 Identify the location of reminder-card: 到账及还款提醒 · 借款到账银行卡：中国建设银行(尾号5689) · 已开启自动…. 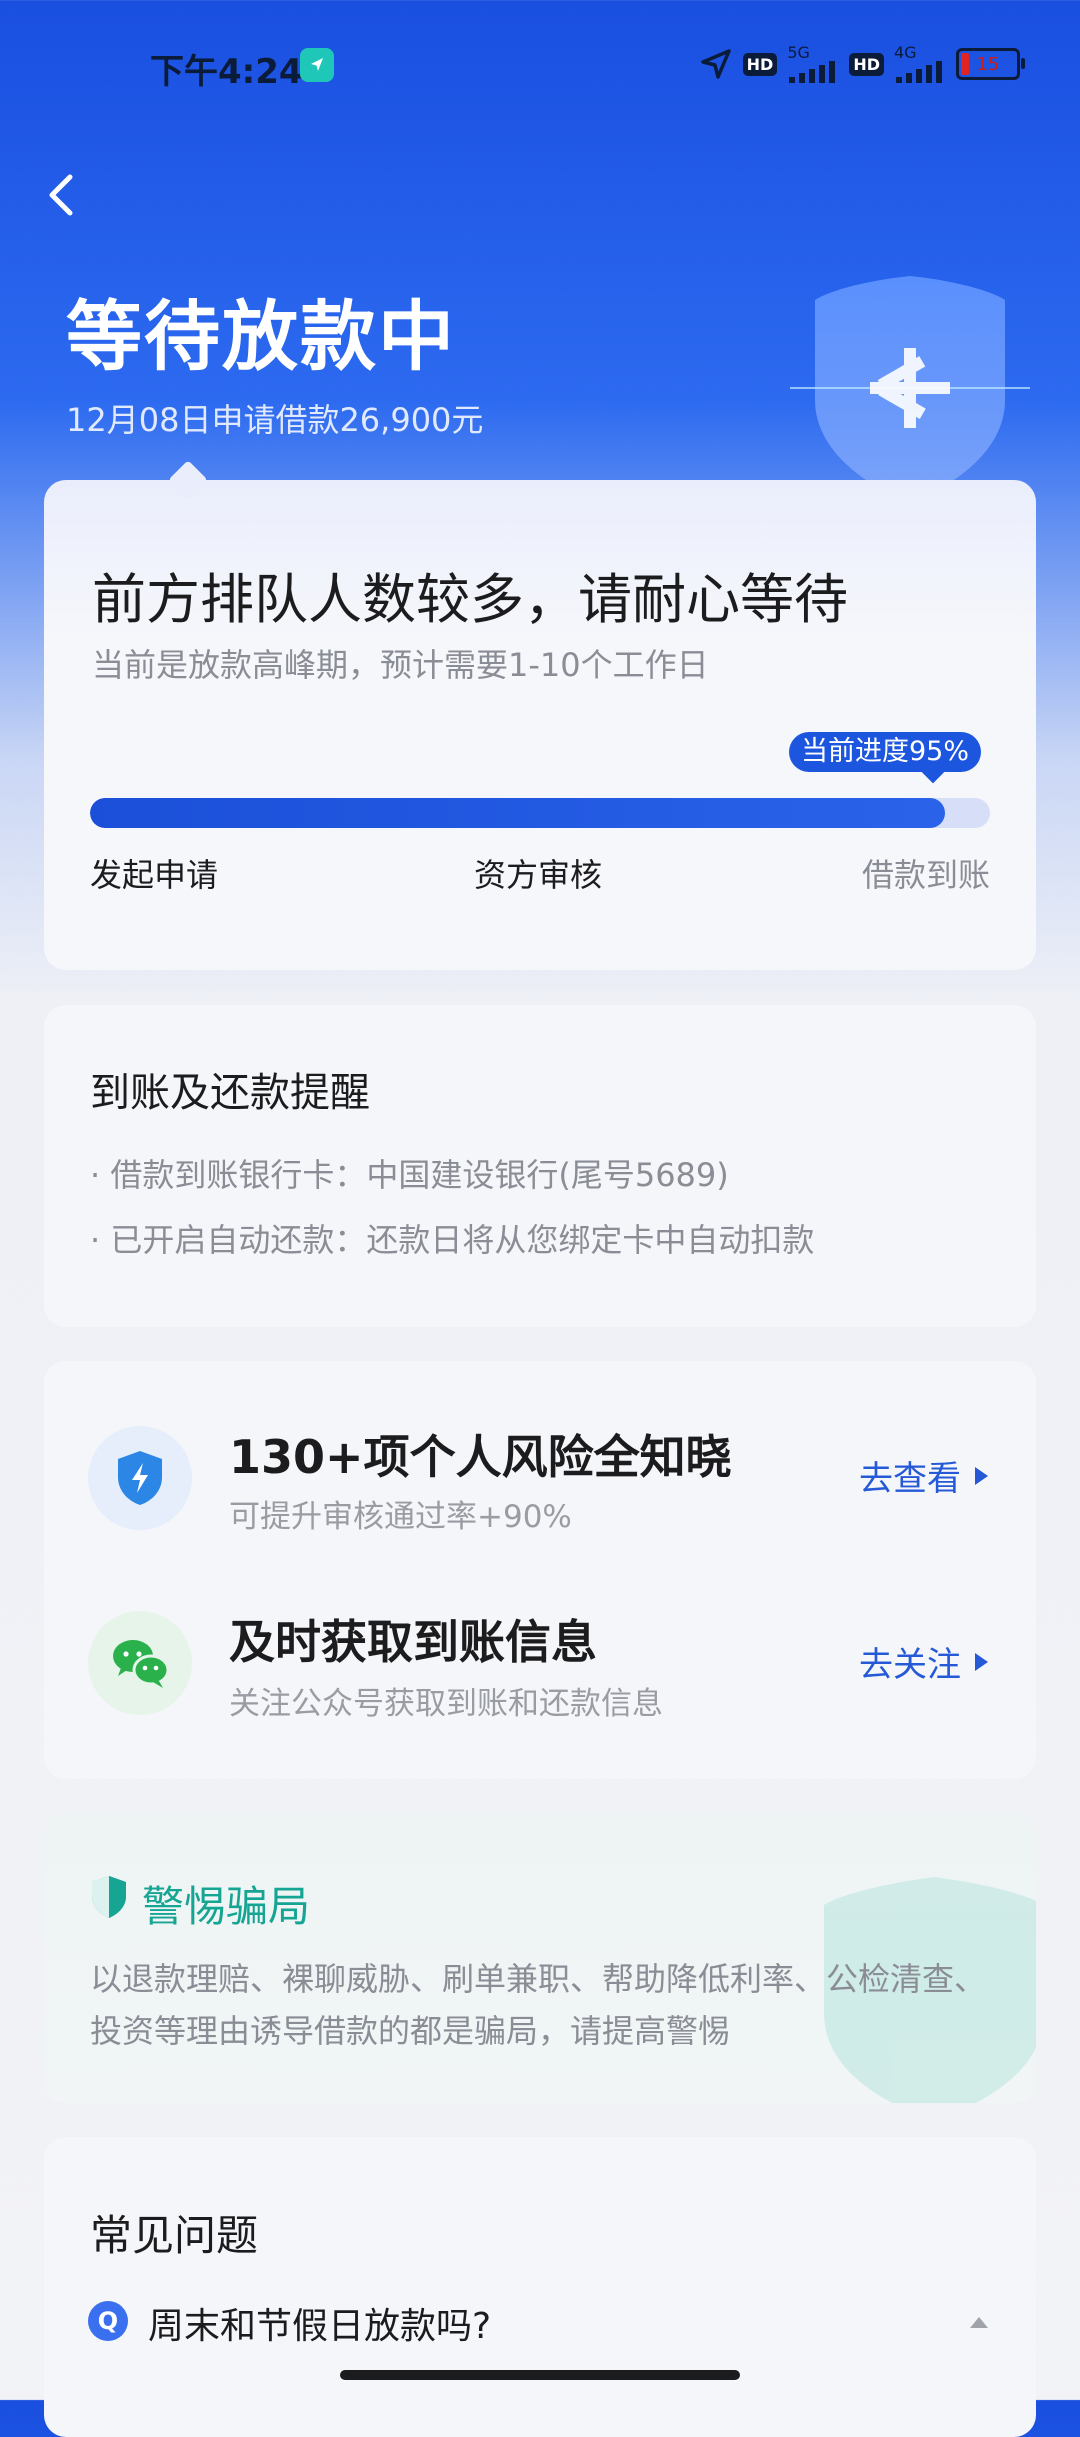
(540, 1166).